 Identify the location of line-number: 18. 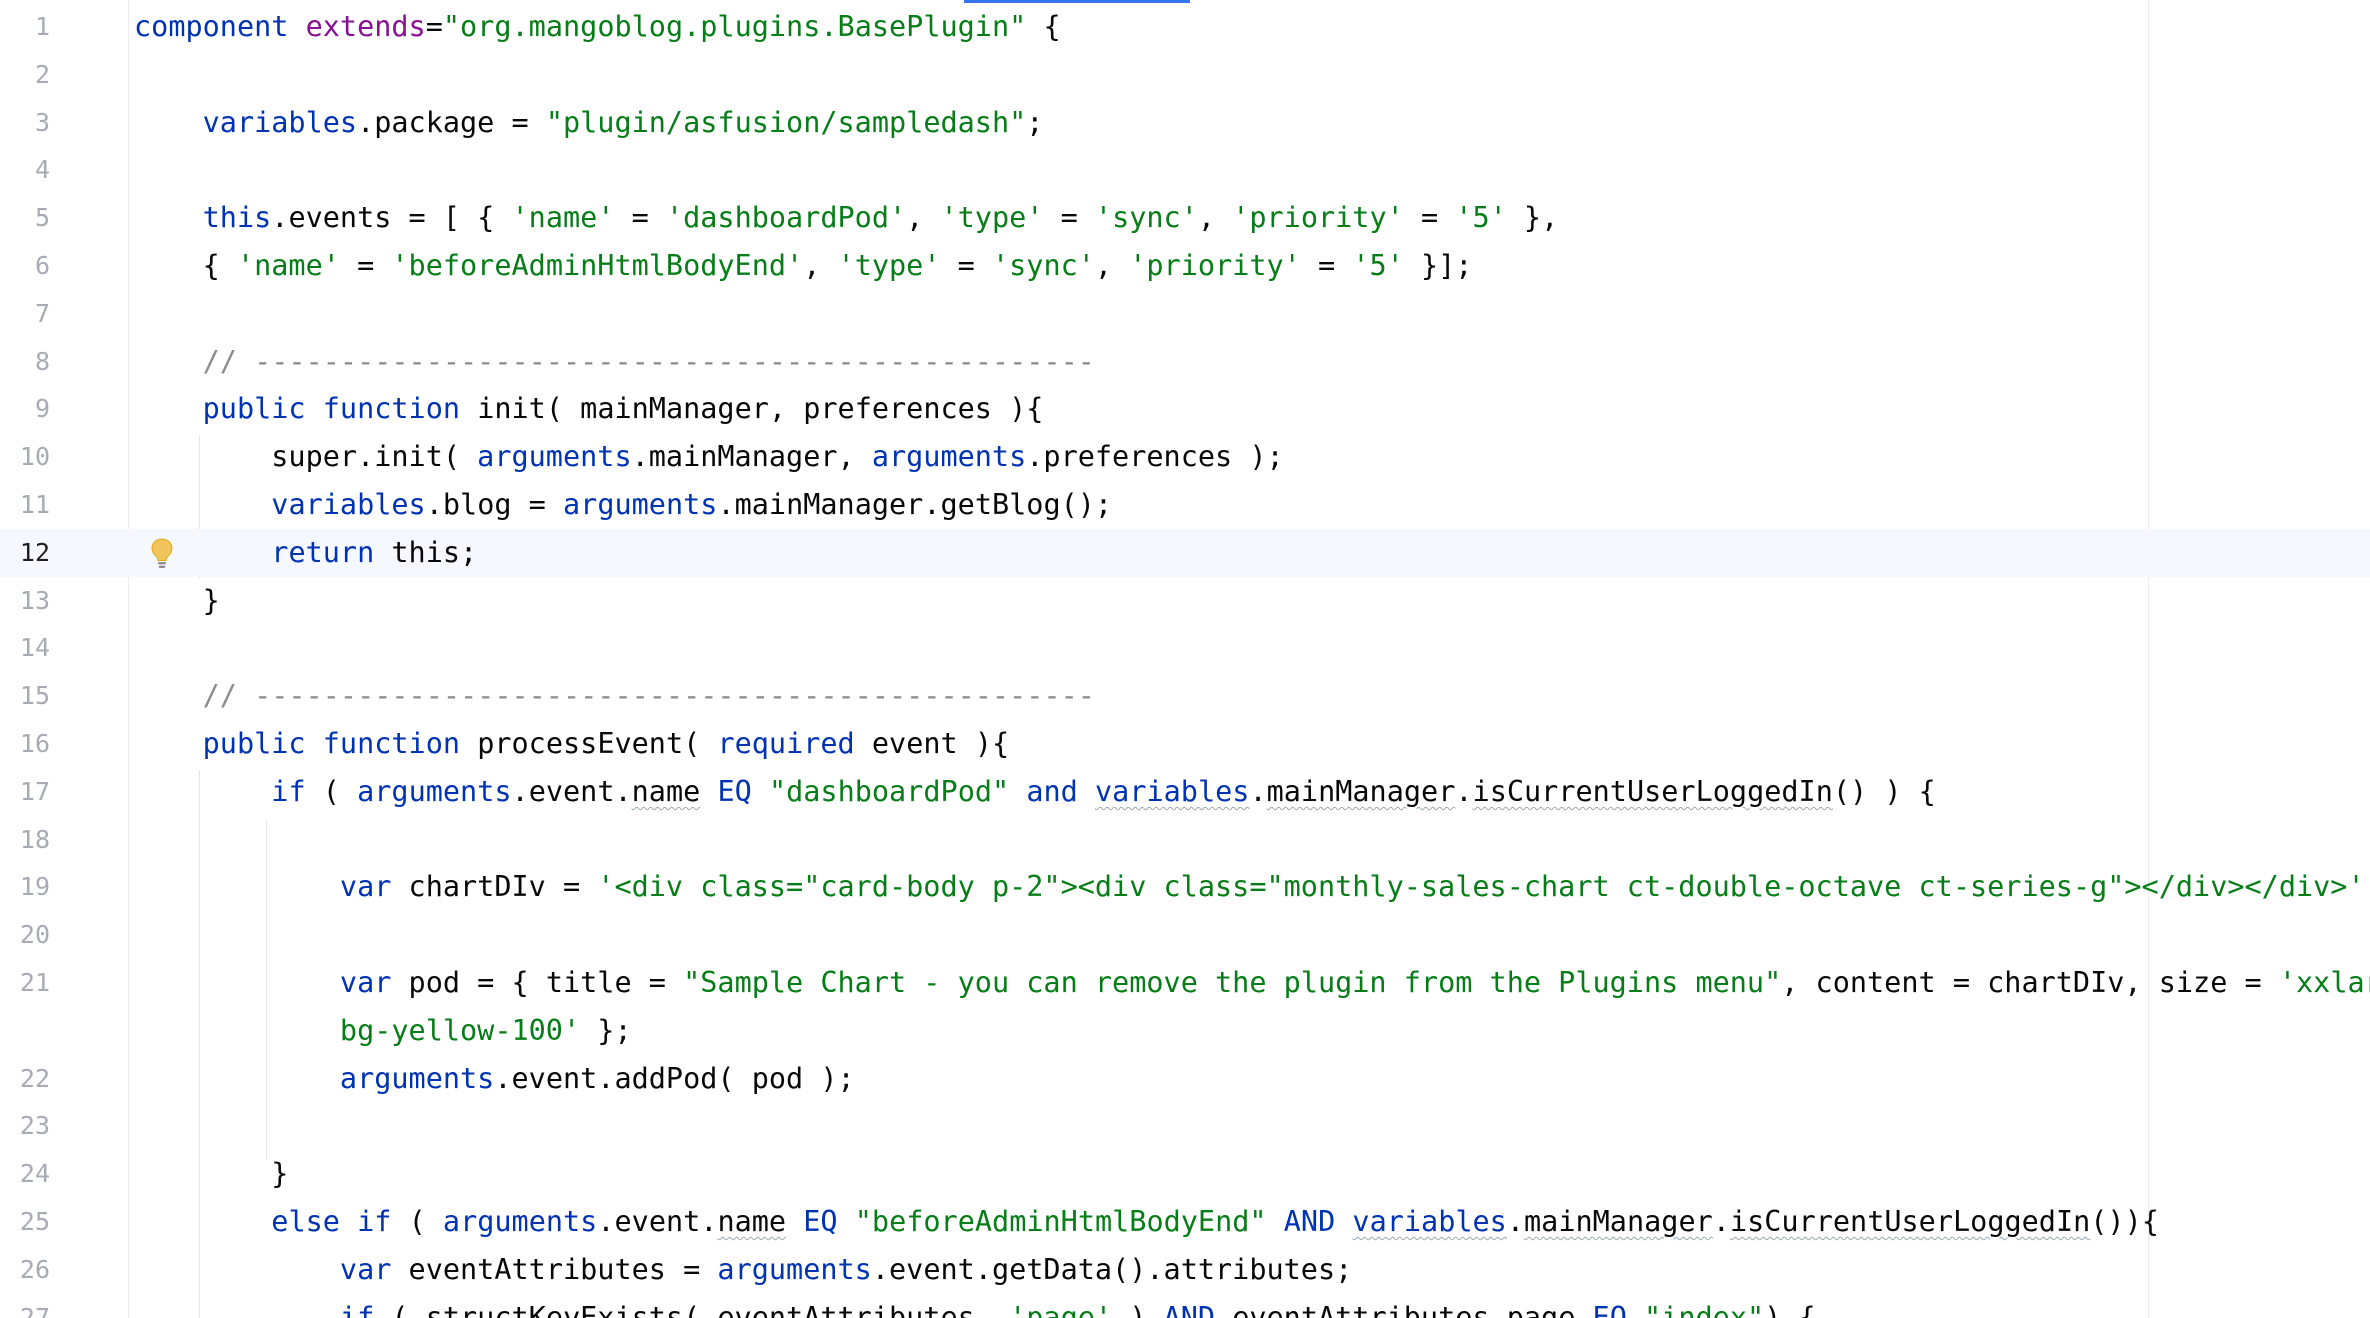
(25, 840).